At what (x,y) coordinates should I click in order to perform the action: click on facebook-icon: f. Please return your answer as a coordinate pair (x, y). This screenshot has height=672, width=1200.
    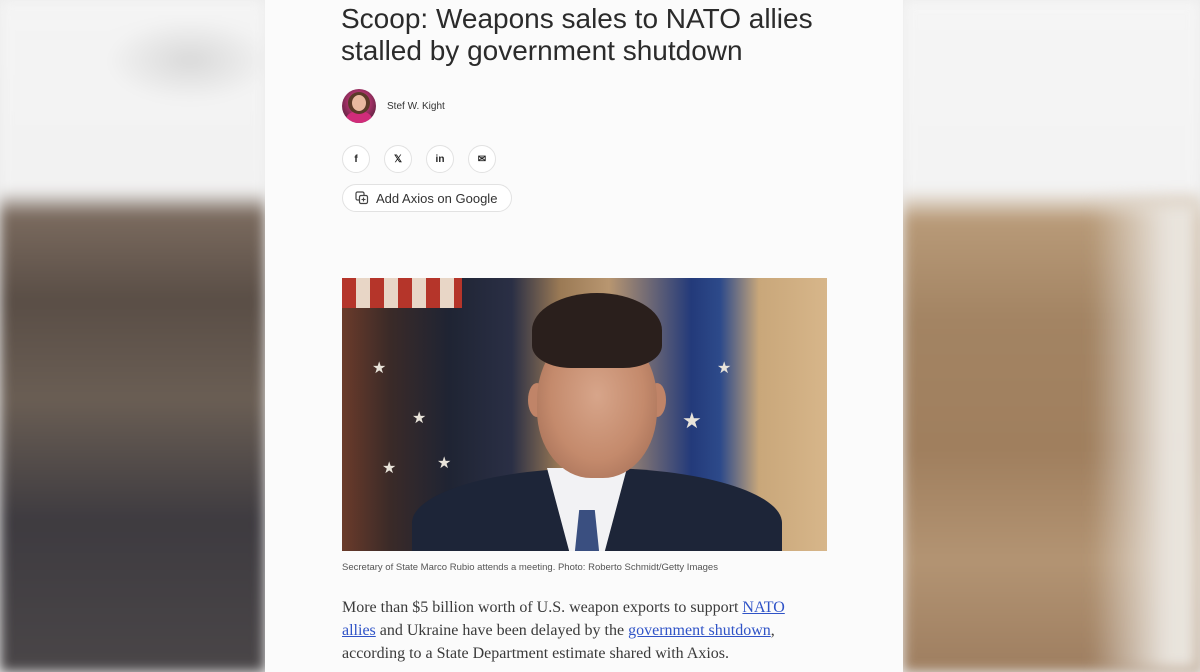
    Looking at the image, I should click on (356, 159).